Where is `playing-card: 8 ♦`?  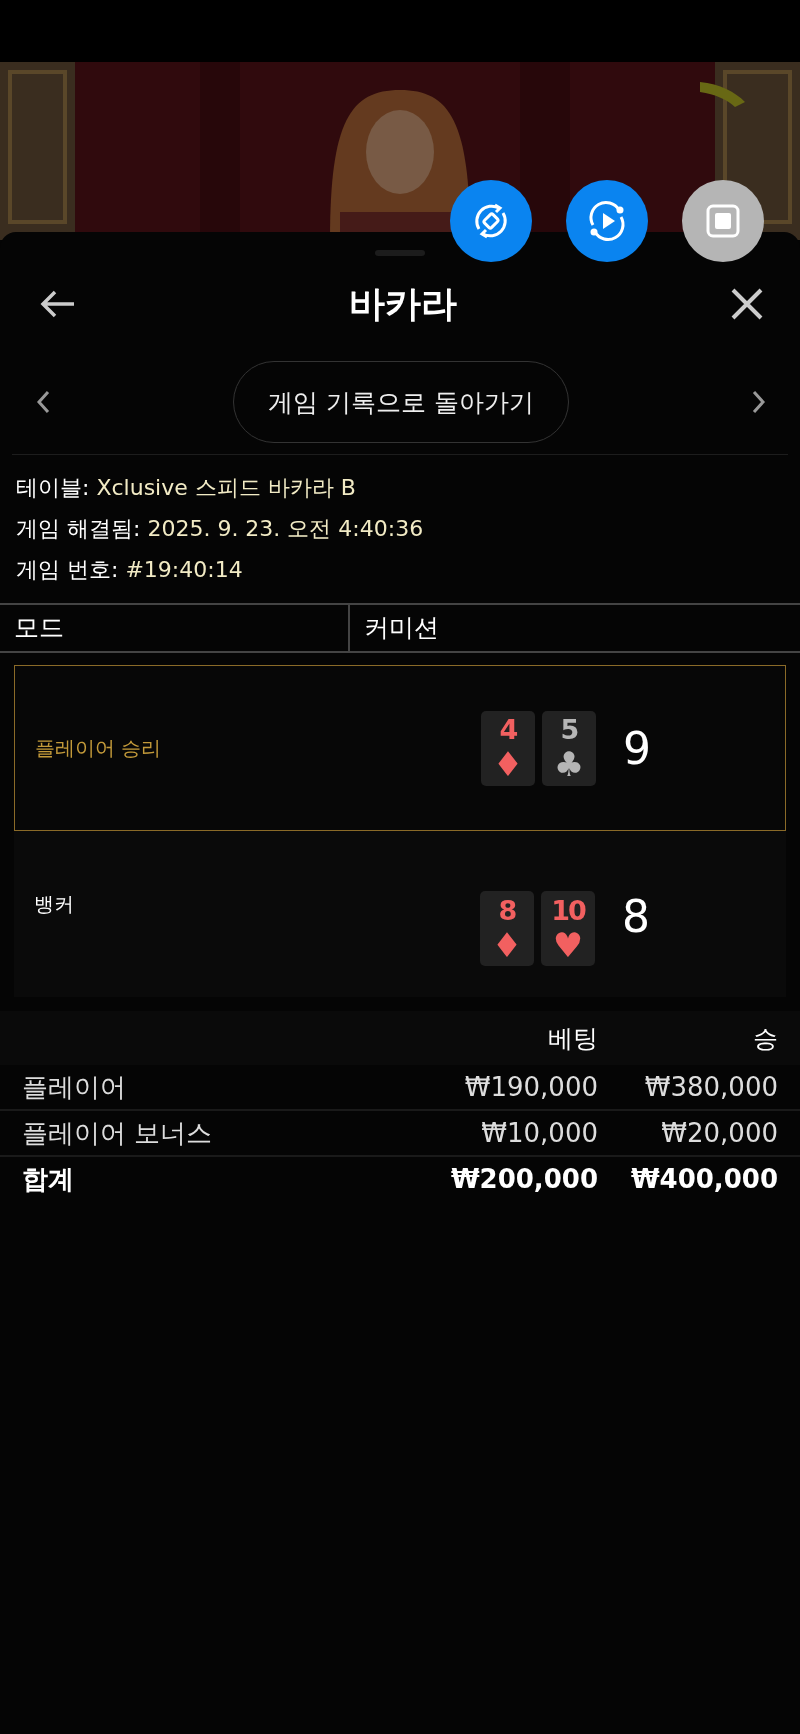 playing-card: 8 ♦ is located at coordinates (507, 928).